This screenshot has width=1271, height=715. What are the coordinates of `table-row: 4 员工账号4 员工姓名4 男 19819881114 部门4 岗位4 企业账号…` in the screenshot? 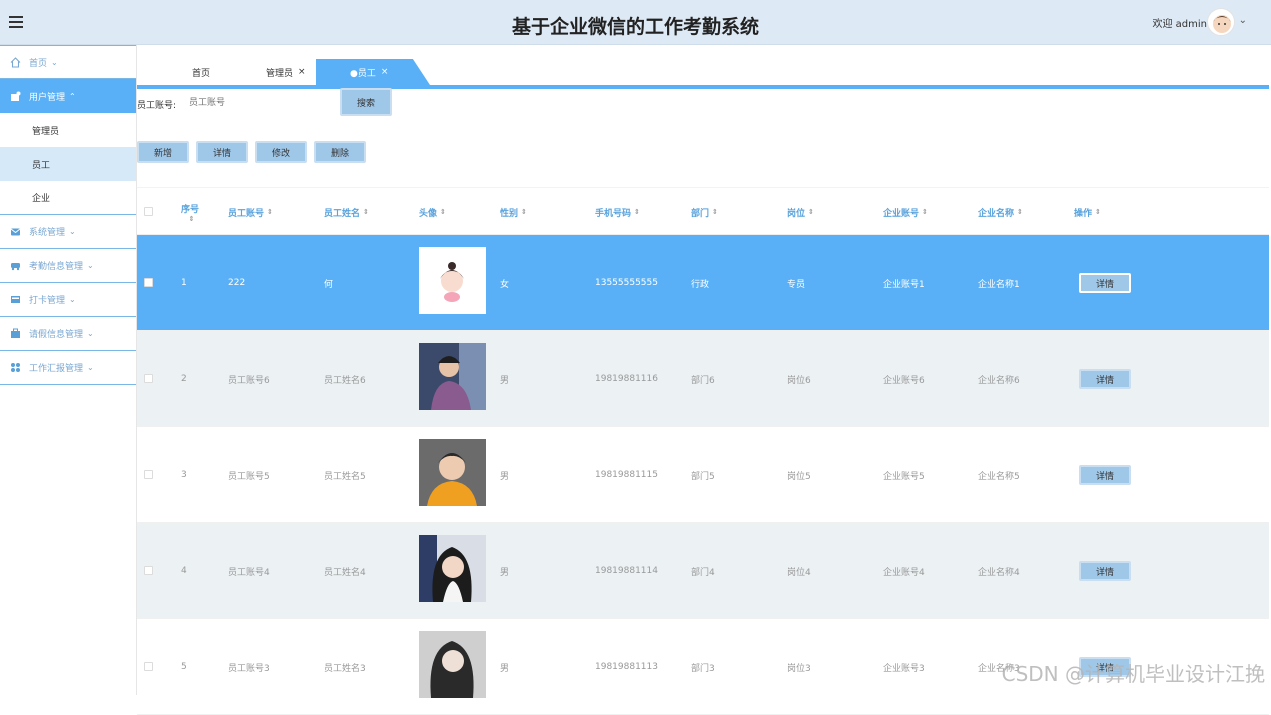 It's located at (703, 571).